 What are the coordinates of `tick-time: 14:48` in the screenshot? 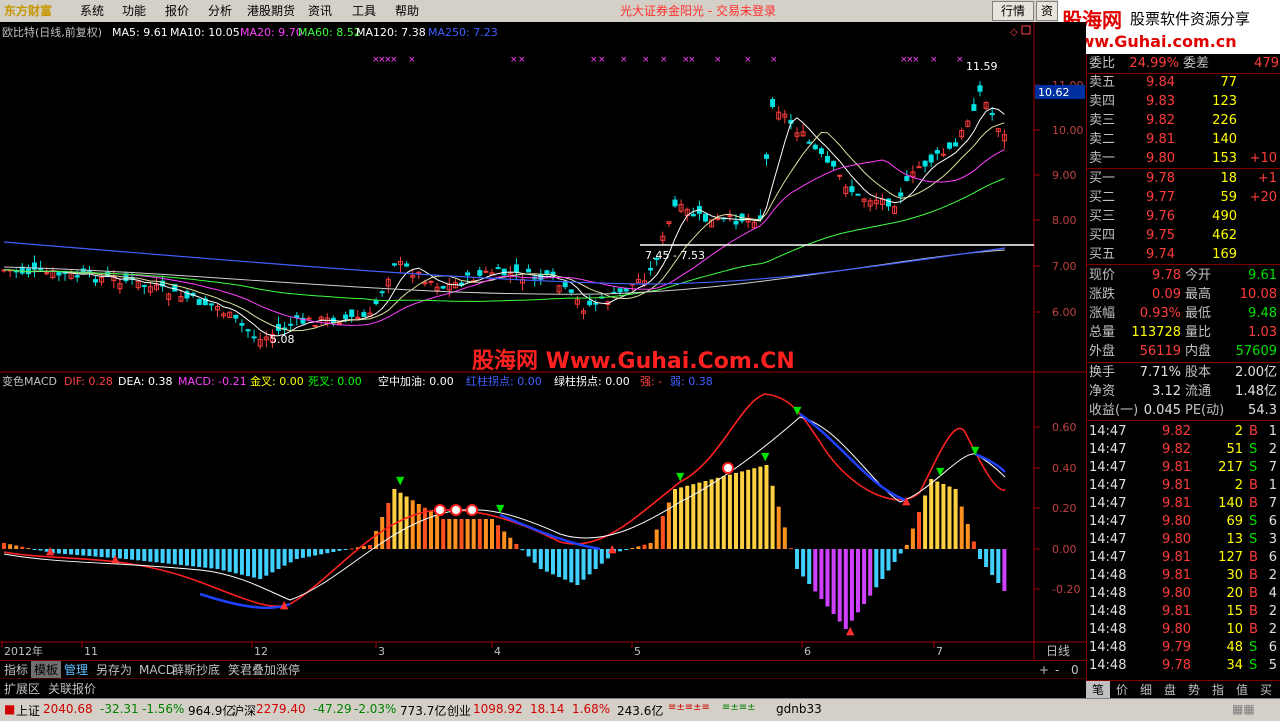 It's located at (1108, 665).